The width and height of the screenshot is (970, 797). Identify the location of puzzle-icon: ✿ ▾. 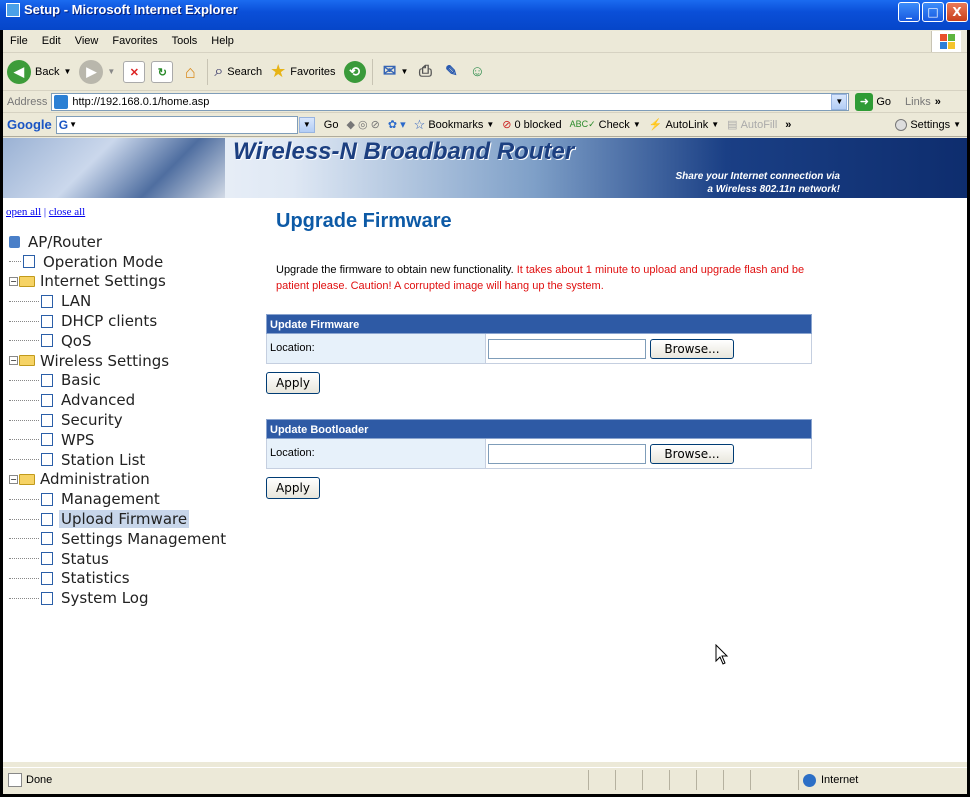
(397, 124).